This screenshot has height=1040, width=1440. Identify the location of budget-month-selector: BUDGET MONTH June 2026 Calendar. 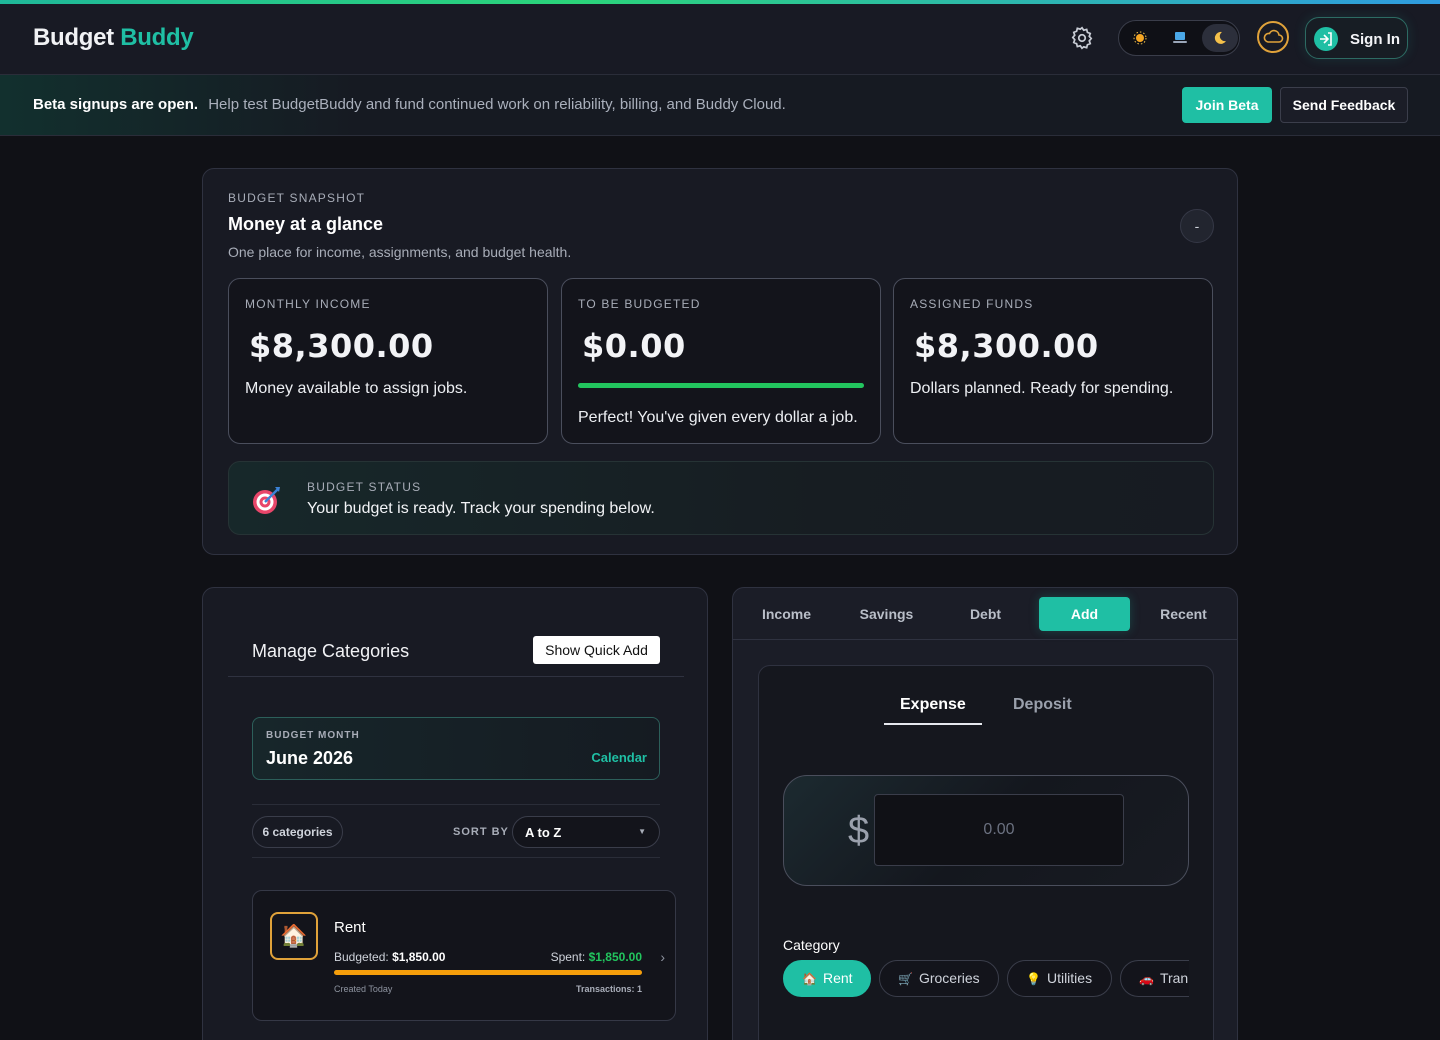
(456, 748).